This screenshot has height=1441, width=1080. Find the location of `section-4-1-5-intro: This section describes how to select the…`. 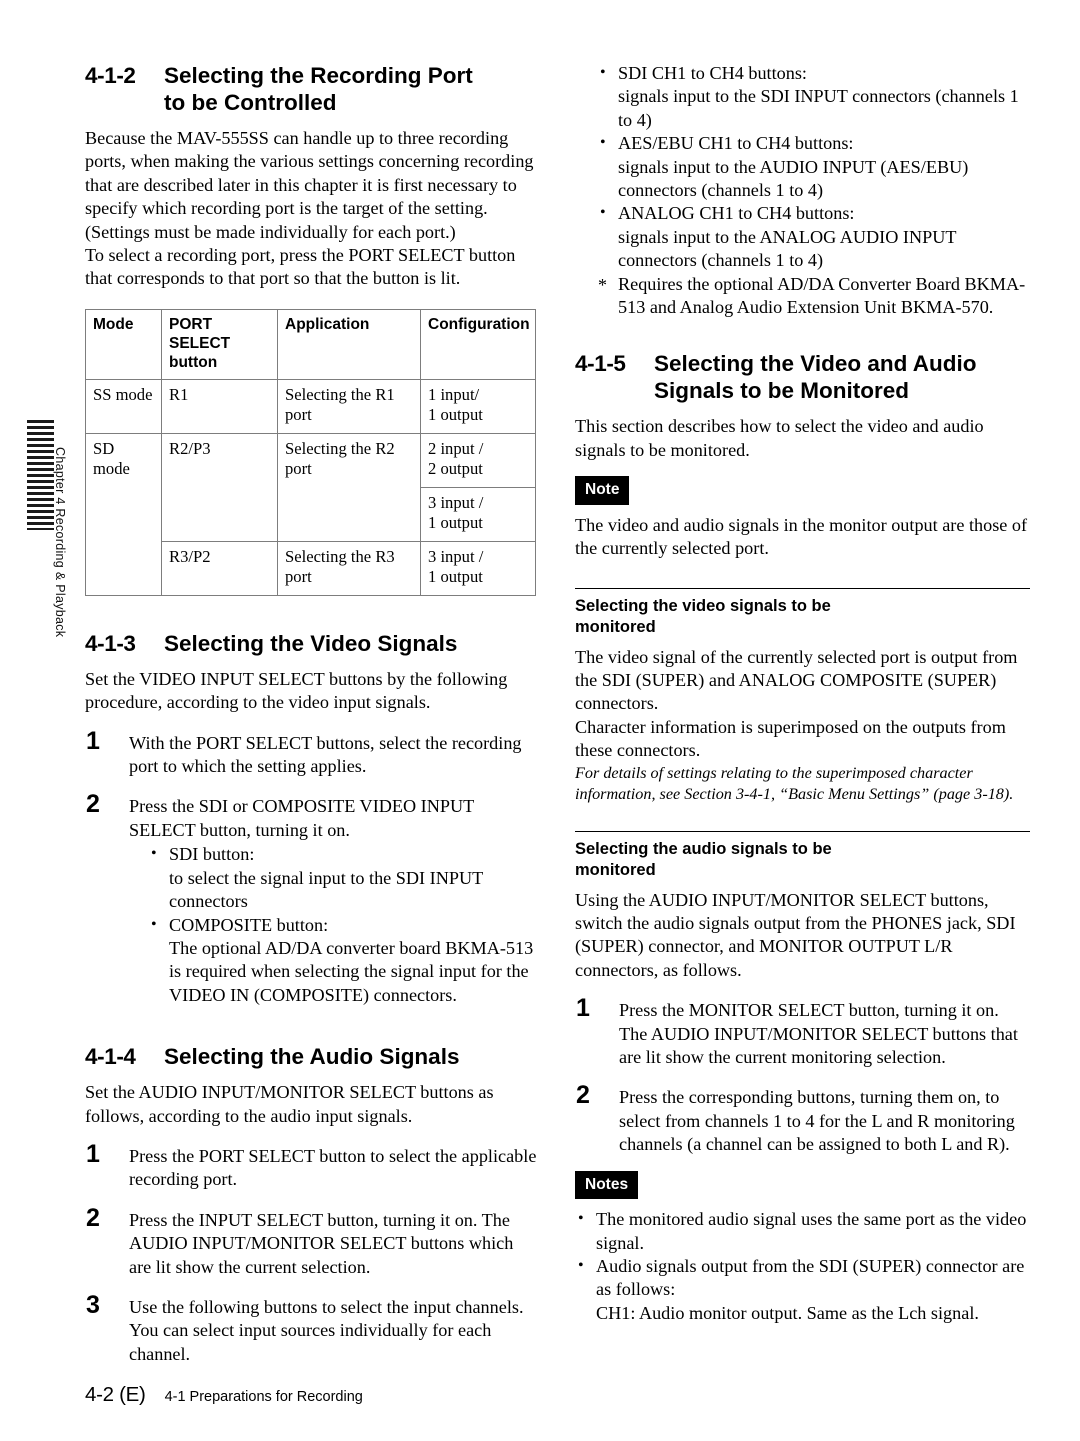

section-4-1-5-intro: This section describes how to select the… is located at coordinates (779, 438).